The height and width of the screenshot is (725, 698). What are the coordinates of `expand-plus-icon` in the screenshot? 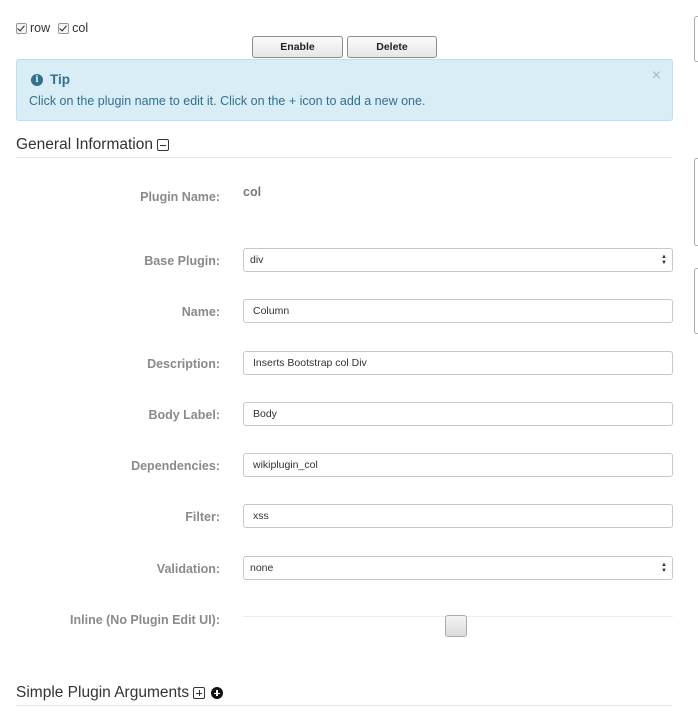 It's located at (199, 693).